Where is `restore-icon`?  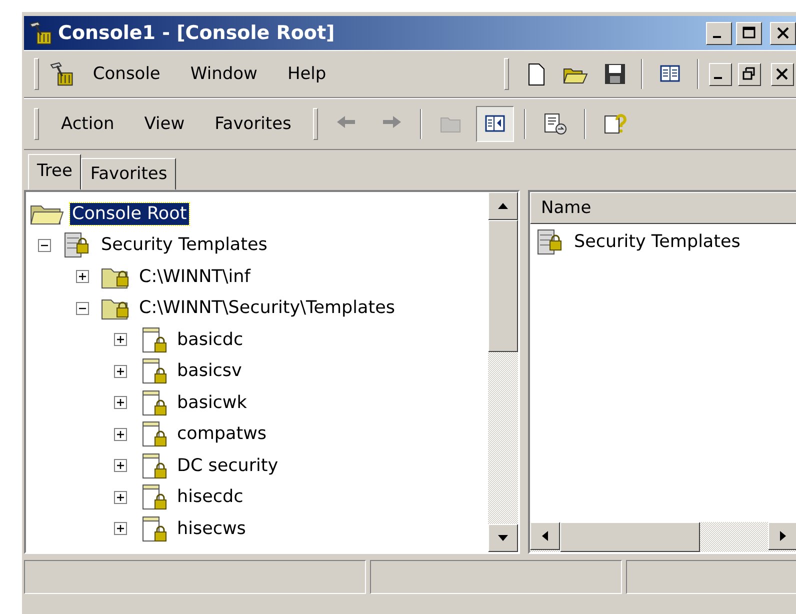 restore-icon is located at coordinates (749, 74).